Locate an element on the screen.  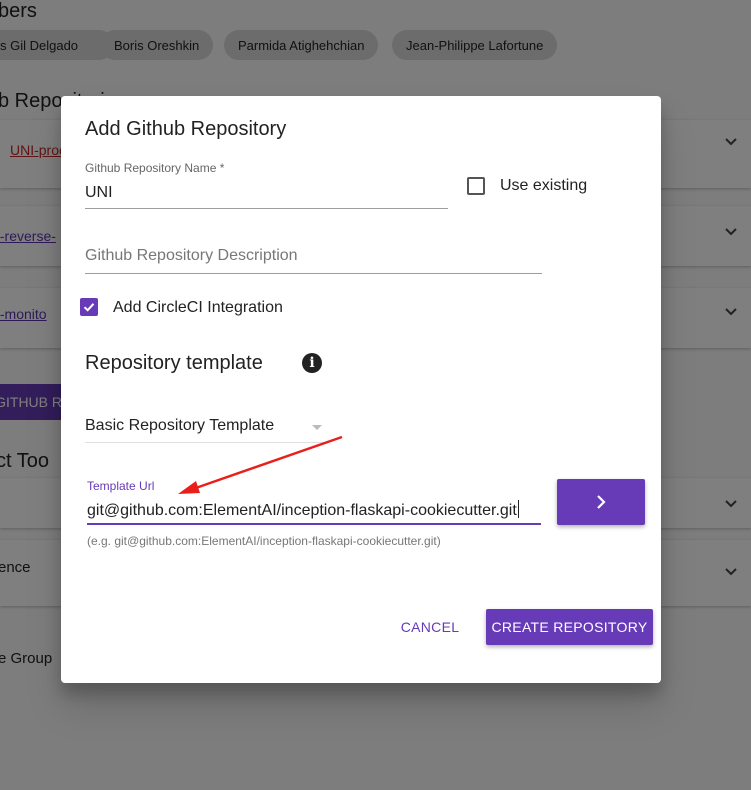
template-select: Basic Repository Template is located at coordinates (179, 426).